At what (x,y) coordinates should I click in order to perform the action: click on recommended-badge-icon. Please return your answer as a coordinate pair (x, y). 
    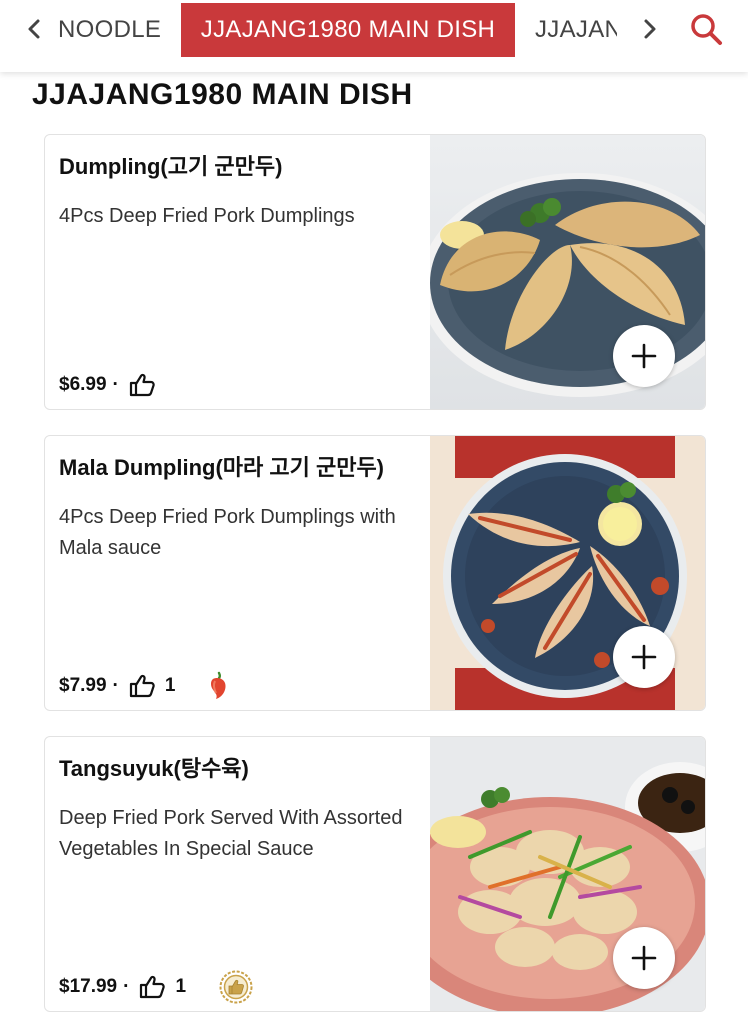
    Looking at the image, I should click on (236, 987).